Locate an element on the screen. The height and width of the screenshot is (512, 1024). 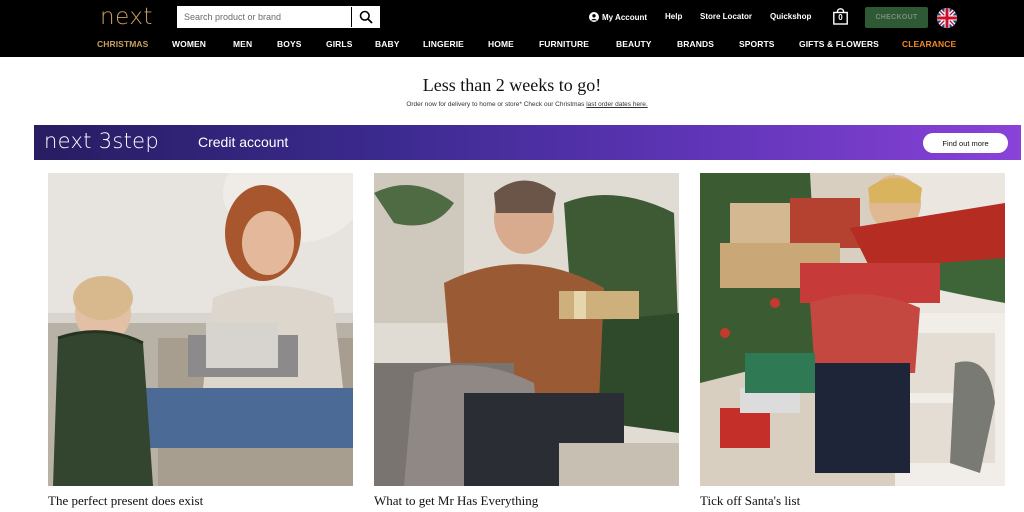
nav-gifts-flowers: GIFTS & FLOWERS is located at coordinates (839, 44).